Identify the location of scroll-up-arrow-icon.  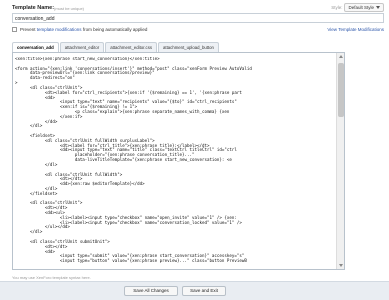
(341, 56).